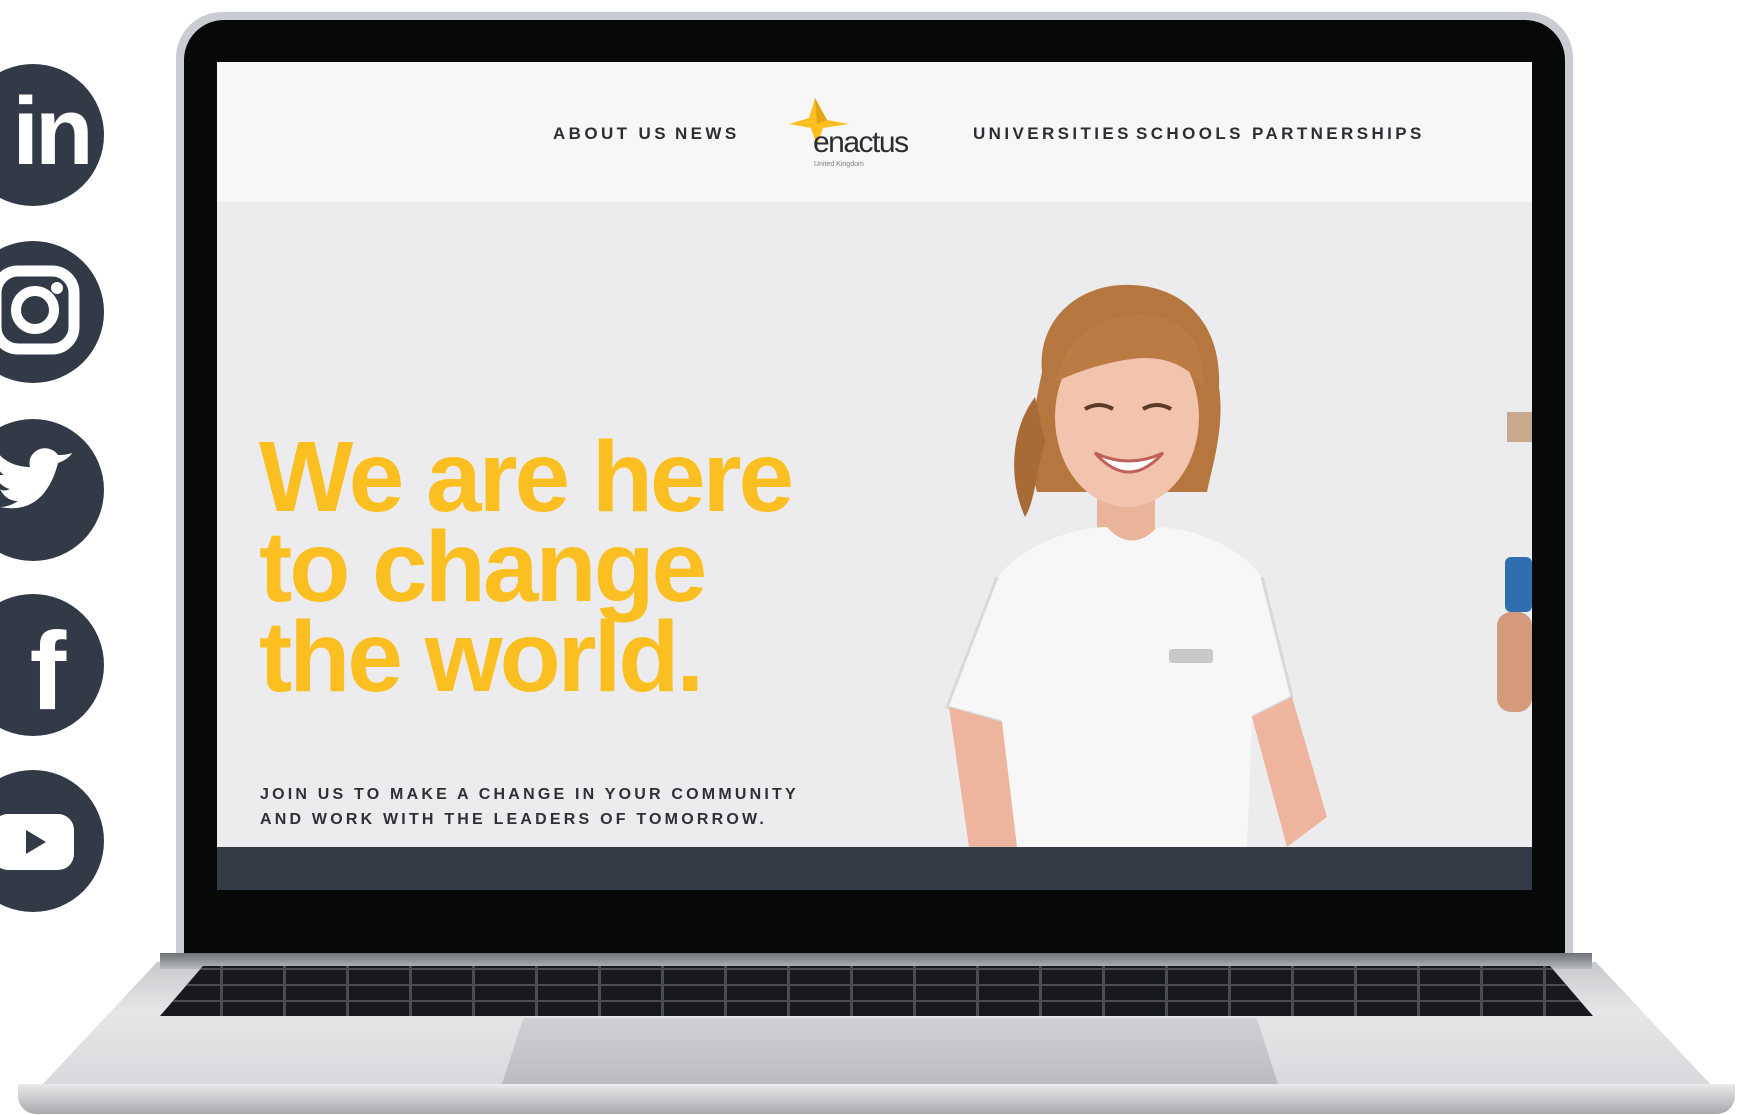 The height and width of the screenshot is (1115, 1753). Describe the element at coordinates (1190, 134) in the screenshot. I see `nav-schools: SCHOOLS` at that location.